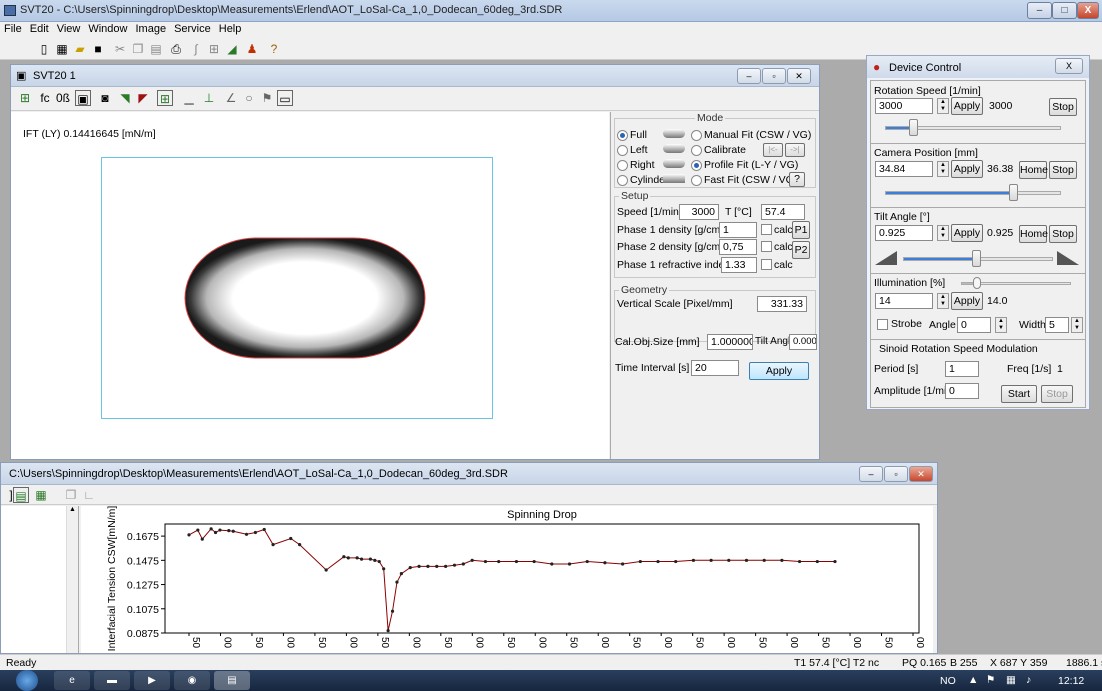 The image size is (1102, 691). Describe the element at coordinates (72, 509) in the screenshot. I see `scroll-up-icon: ▲` at that location.